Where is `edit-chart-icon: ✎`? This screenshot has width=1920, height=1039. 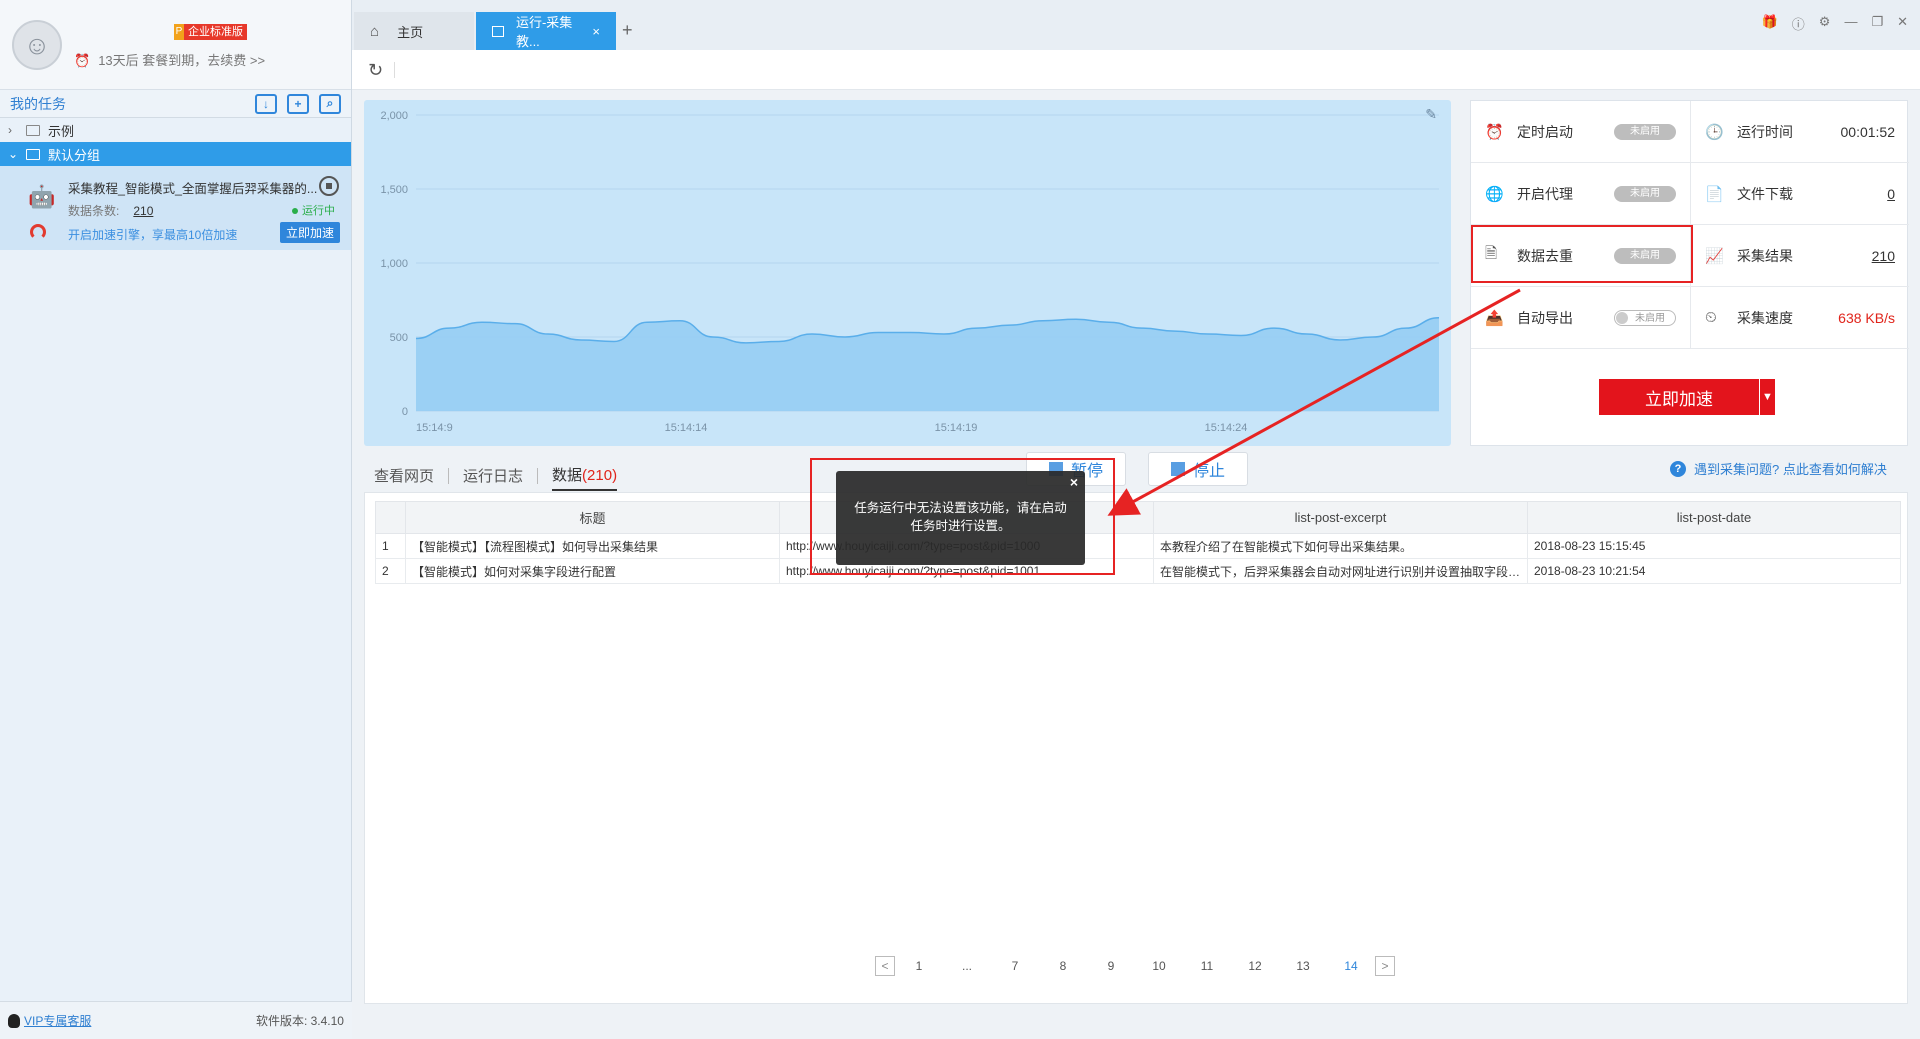 edit-chart-icon: ✎ is located at coordinates (1431, 114).